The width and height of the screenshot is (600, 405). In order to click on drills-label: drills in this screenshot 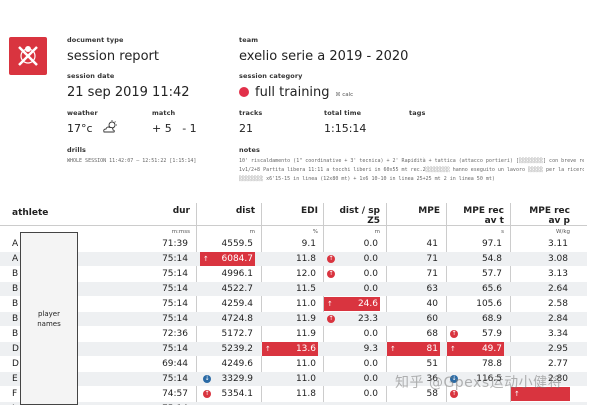, I will do `click(77, 150)`.